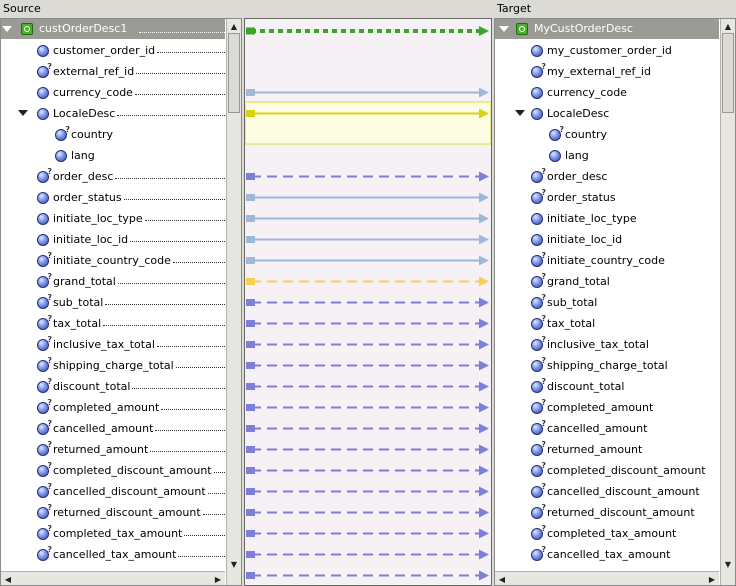 This screenshot has width=736, height=586. Describe the element at coordinates (607, 71) in the screenshot. I see `target-tree-row: my_external_ref_id` at that location.